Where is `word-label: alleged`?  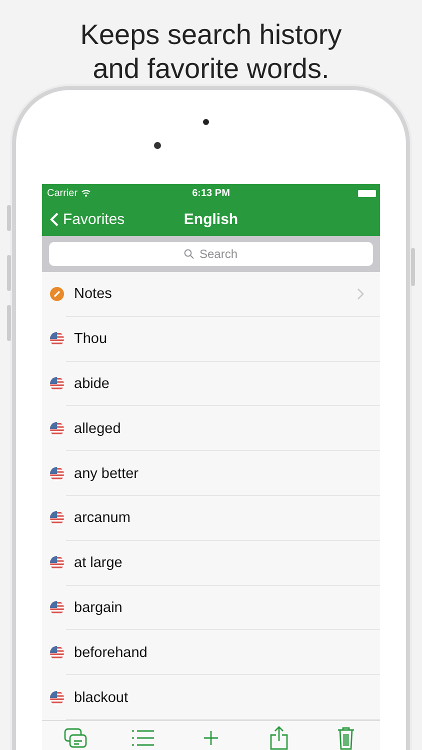
word-label: alleged is located at coordinates (98, 428).